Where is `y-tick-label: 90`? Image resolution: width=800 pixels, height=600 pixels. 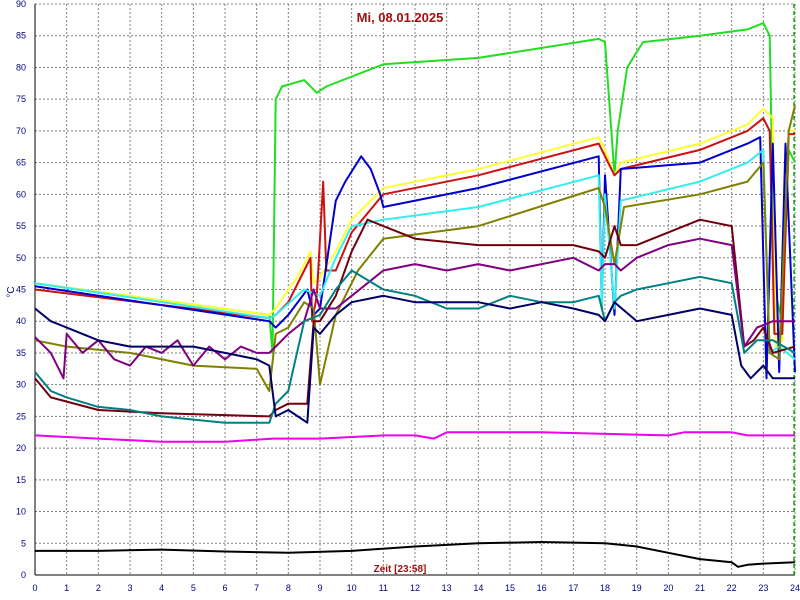
y-tick-label: 90 is located at coordinates (21, 4).